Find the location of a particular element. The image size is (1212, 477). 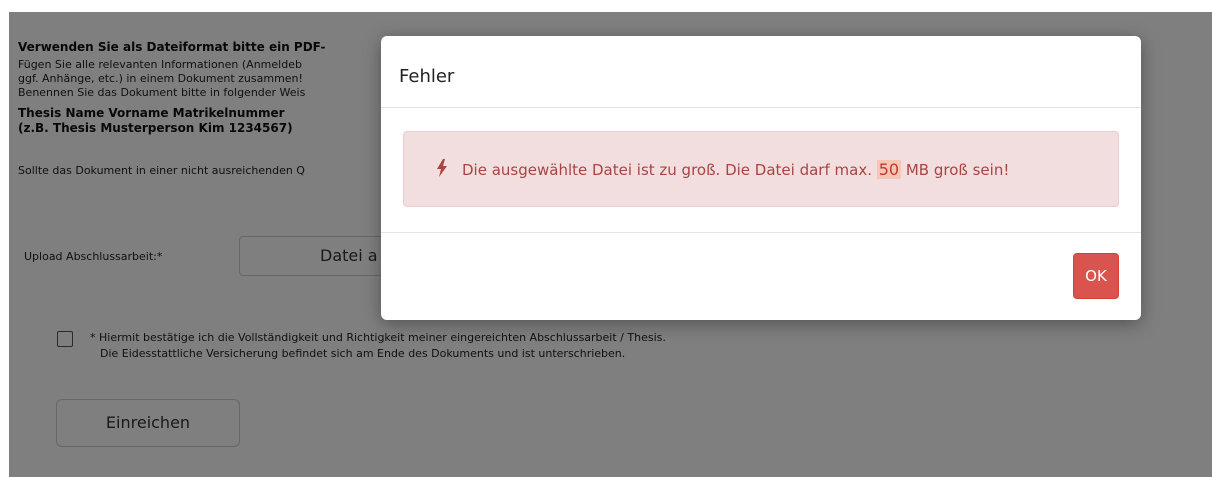

bolt-icon is located at coordinates (442, 168).